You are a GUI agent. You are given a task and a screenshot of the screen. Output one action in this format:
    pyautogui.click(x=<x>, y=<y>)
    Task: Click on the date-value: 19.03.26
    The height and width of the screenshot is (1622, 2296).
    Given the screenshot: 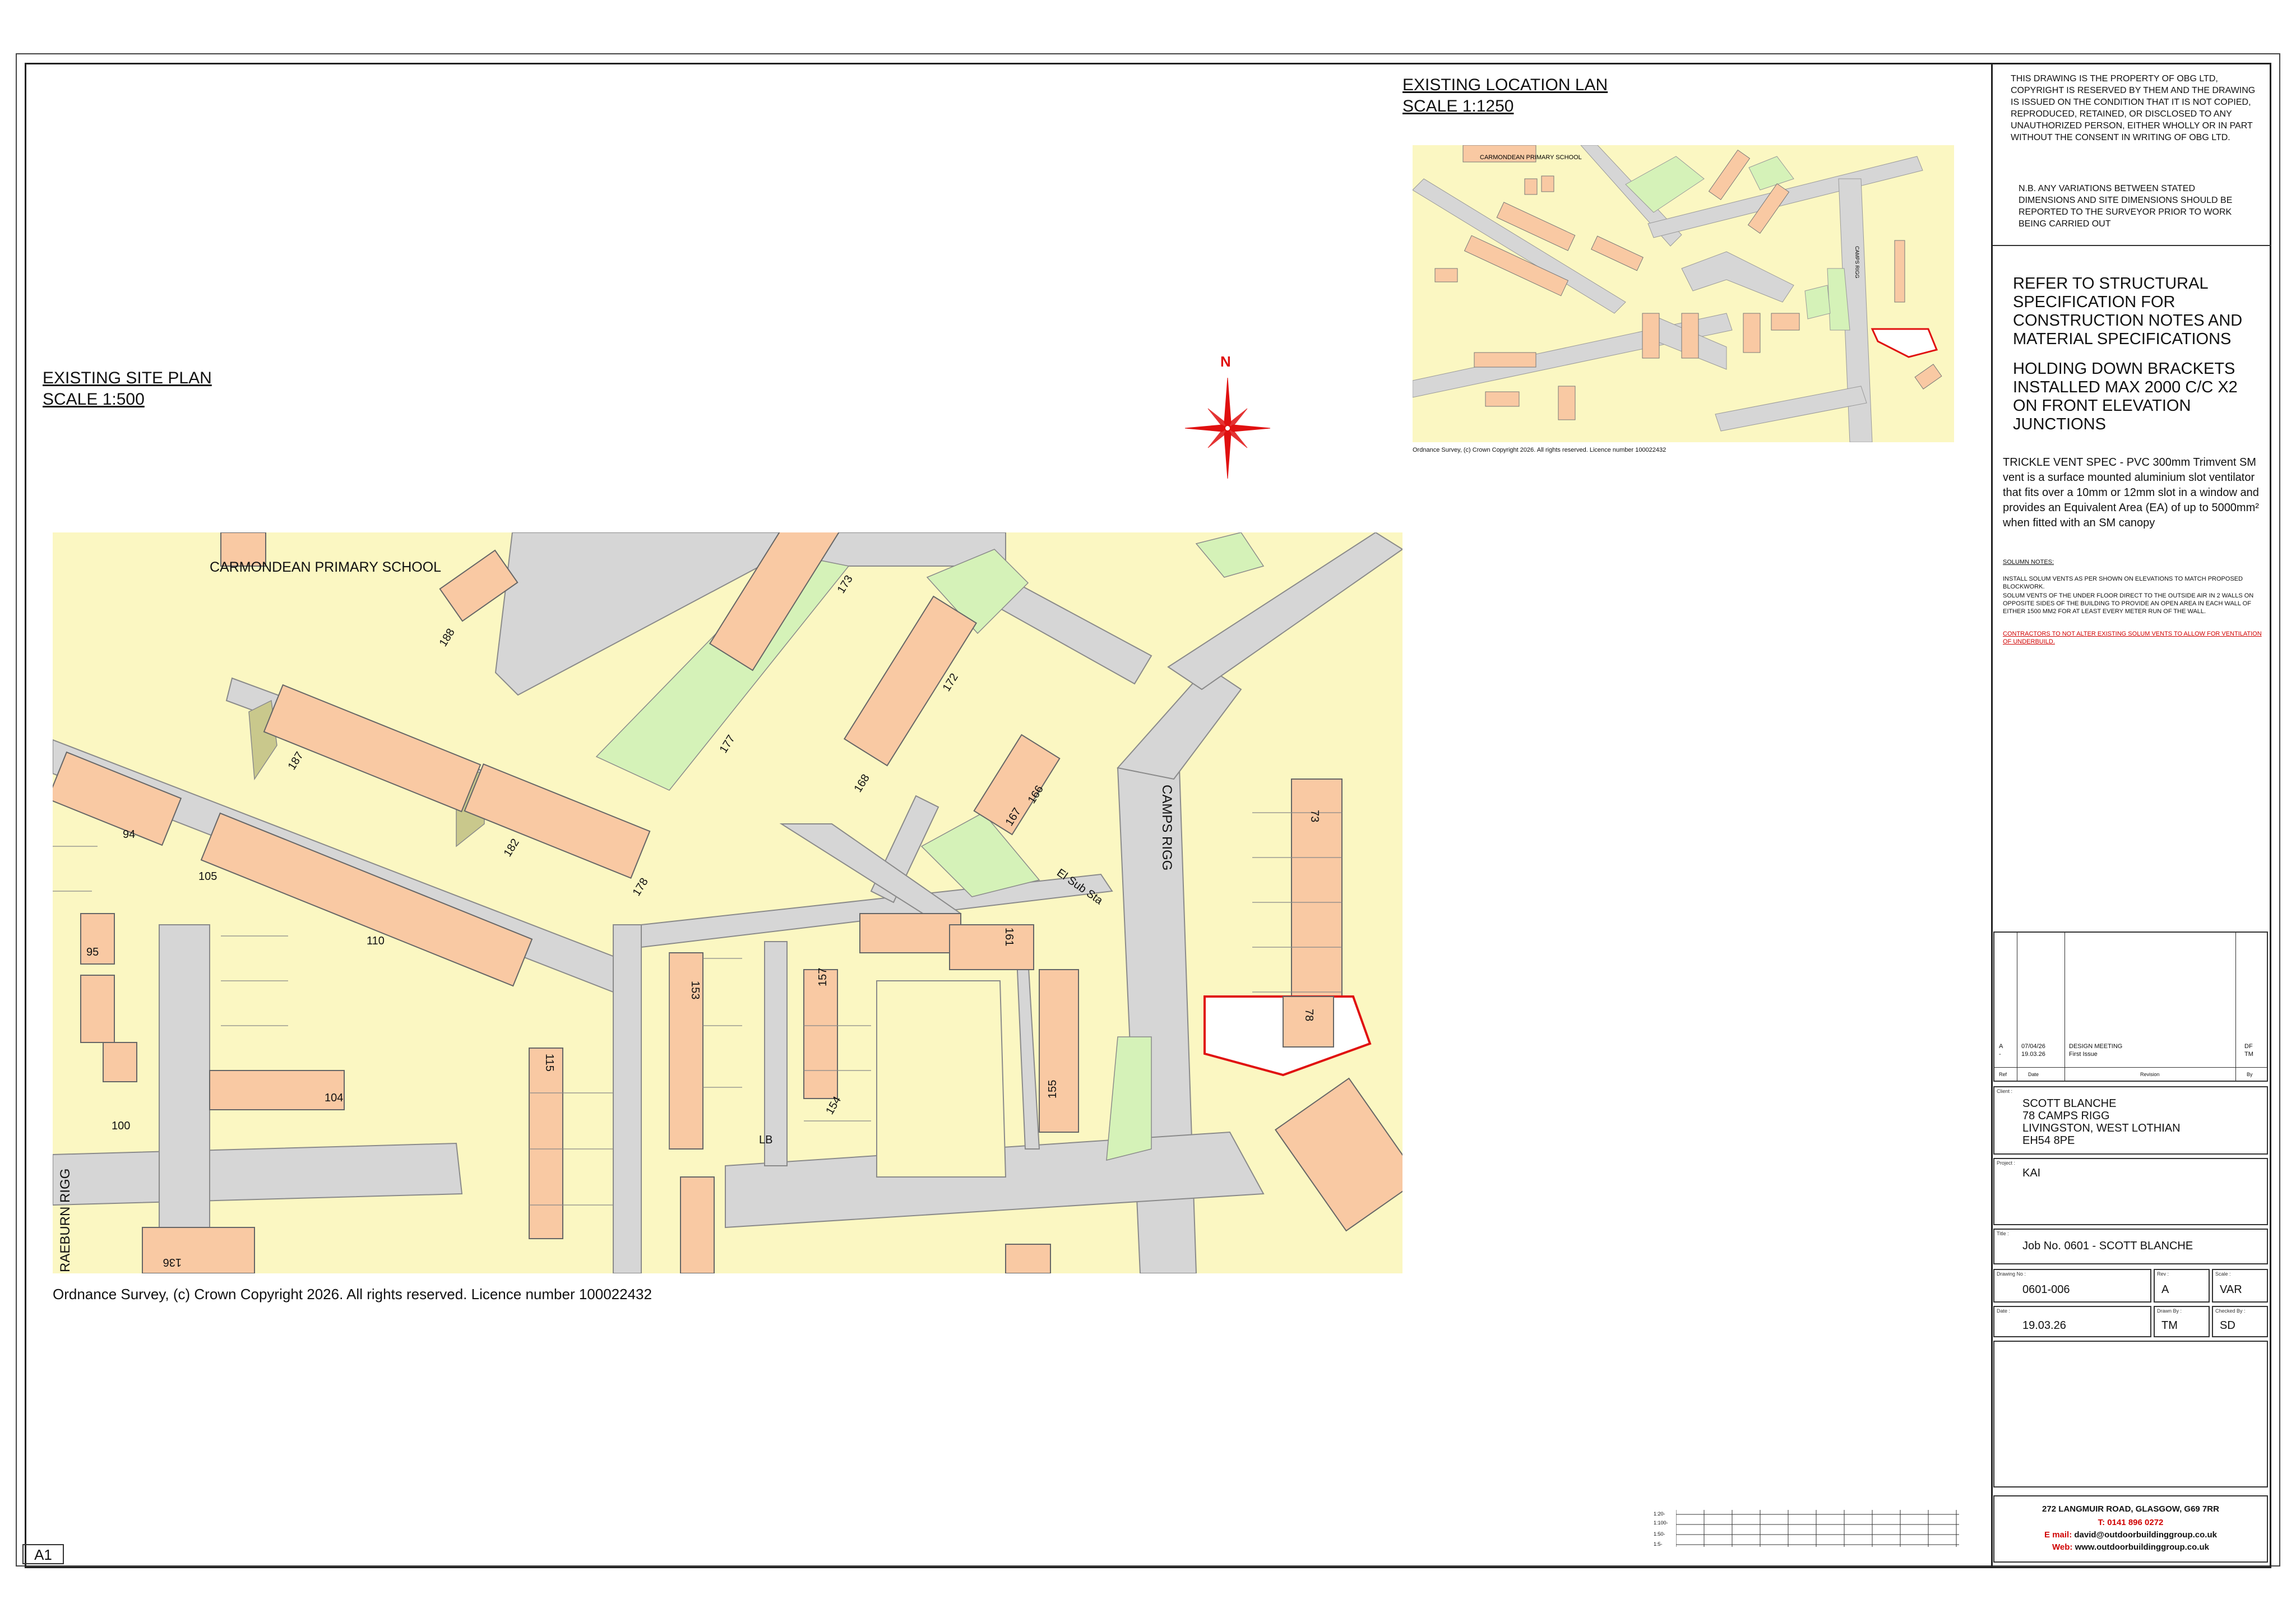 What is the action you would take?
    pyautogui.click(x=2044, y=1325)
    